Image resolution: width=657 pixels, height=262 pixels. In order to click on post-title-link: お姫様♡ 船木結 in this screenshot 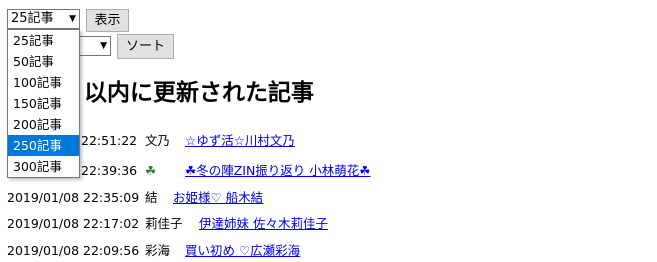, I will do `click(218, 198)`.